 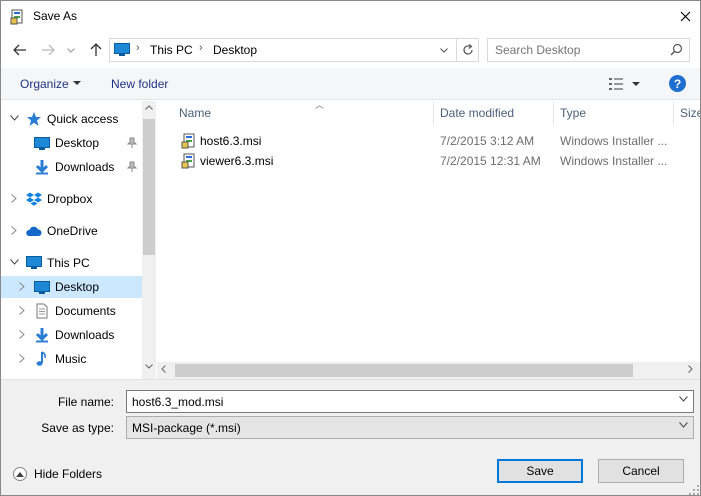 I want to click on forward-button, so click(x=48, y=50).